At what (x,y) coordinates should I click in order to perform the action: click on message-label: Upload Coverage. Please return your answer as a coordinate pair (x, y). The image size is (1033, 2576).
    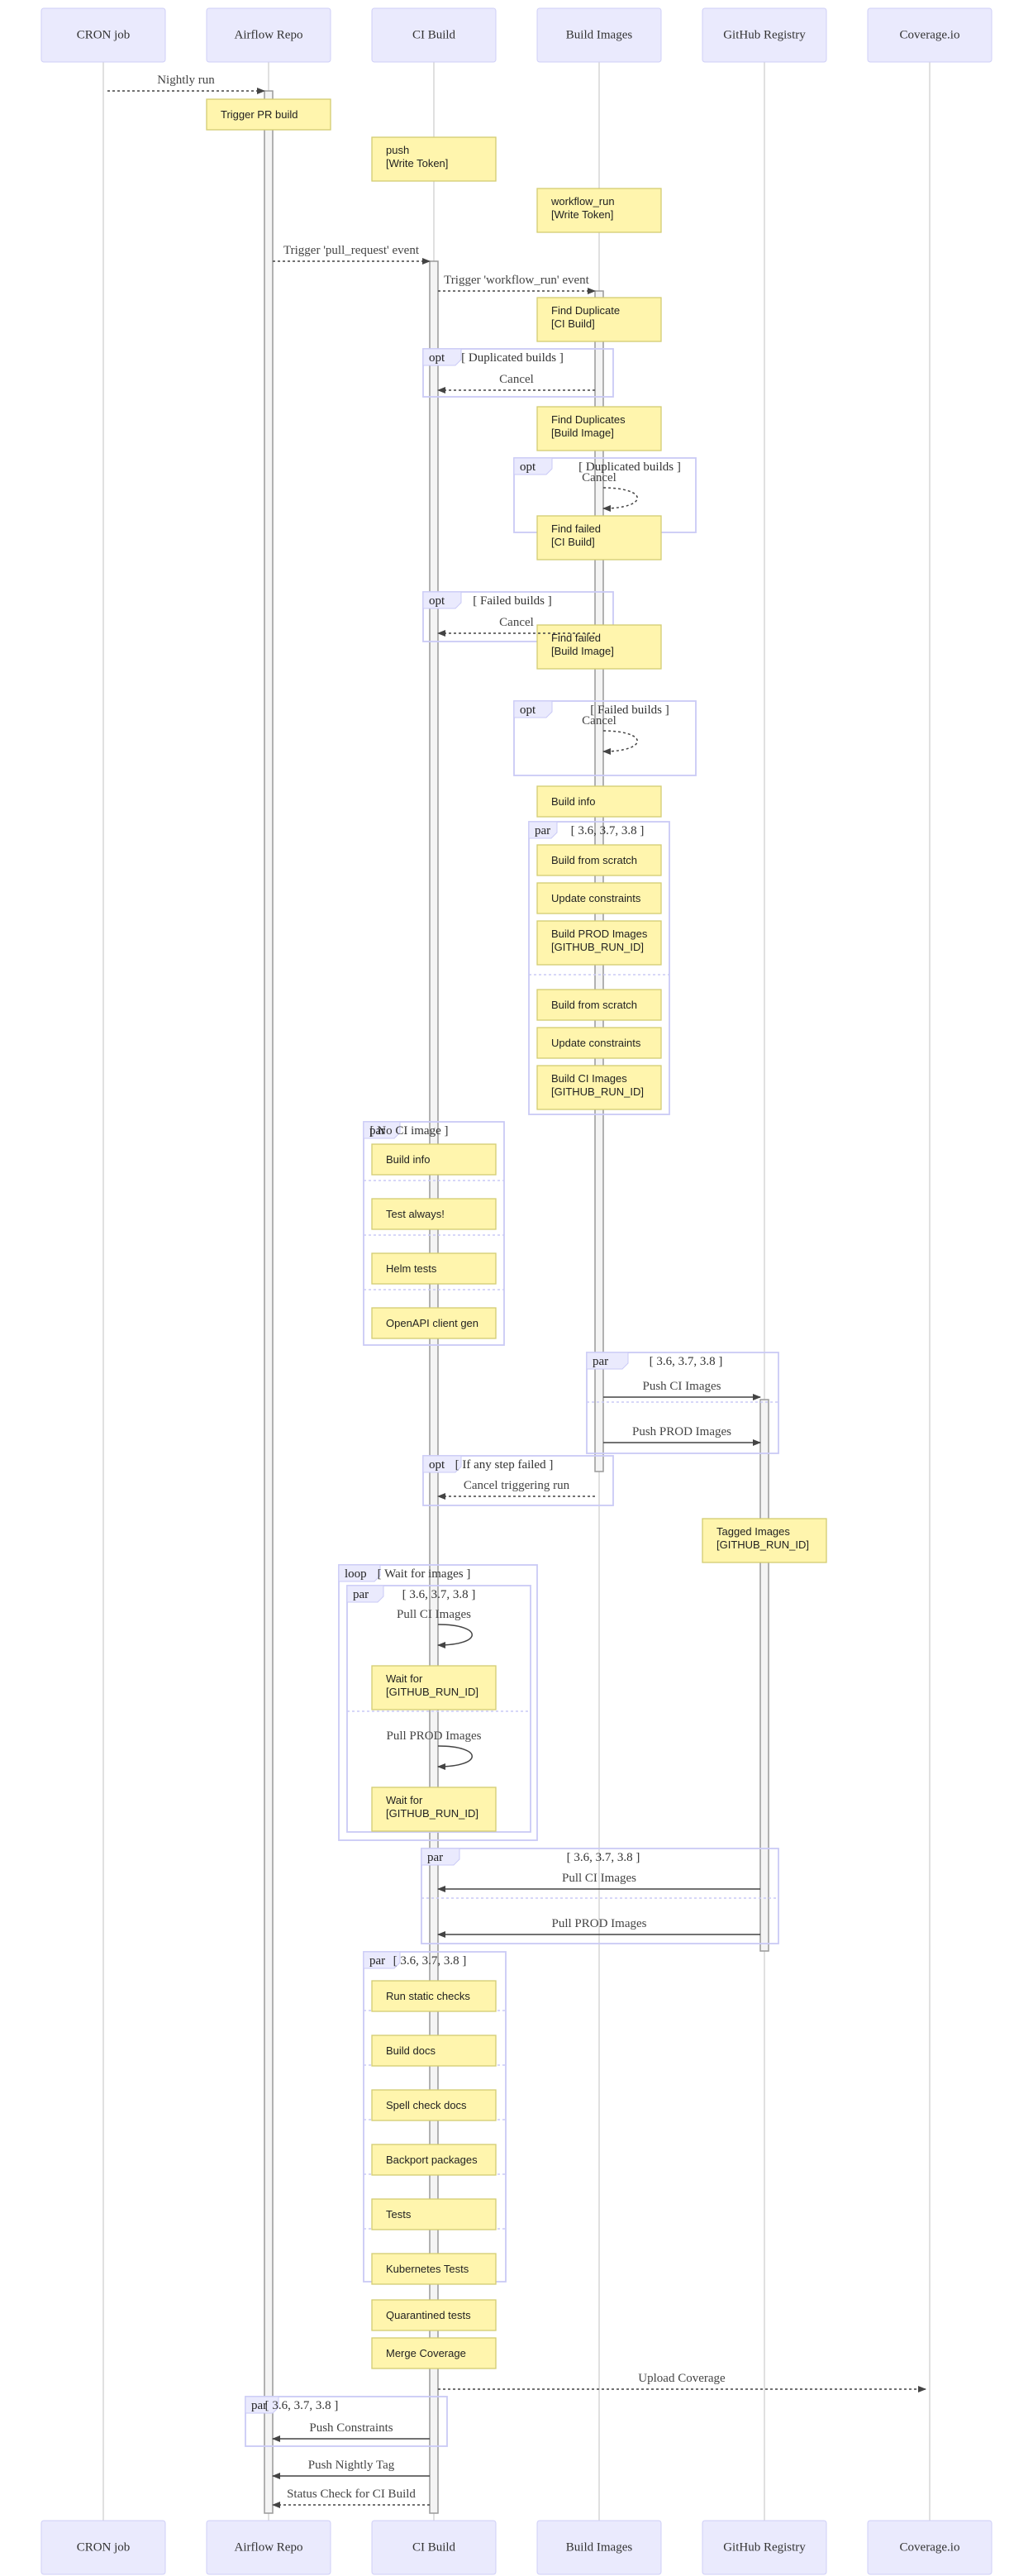
    Looking at the image, I should click on (682, 2378).